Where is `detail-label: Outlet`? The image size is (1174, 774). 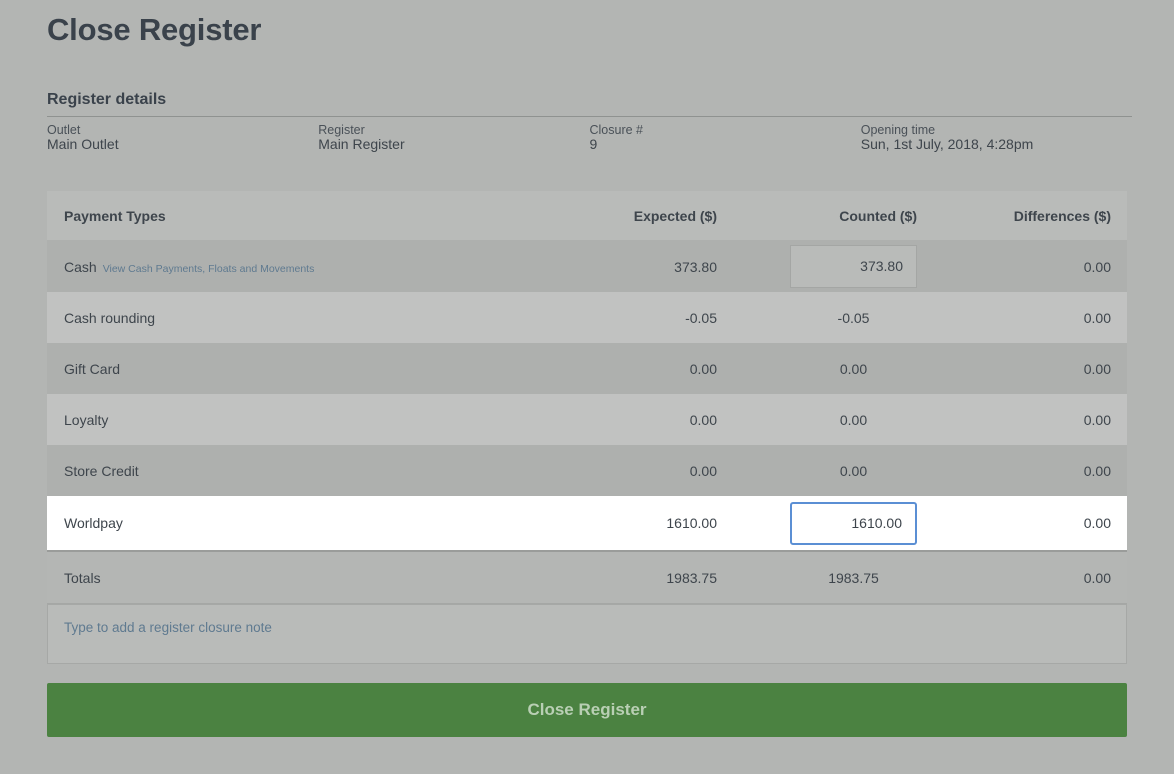 detail-label: Outlet is located at coordinates (64, 130).